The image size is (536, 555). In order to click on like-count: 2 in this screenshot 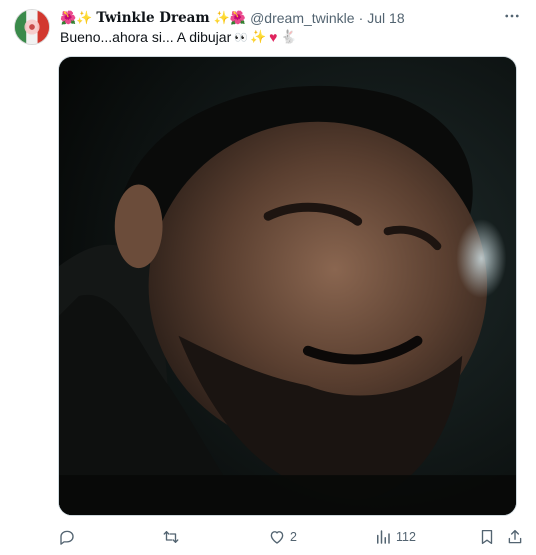, I will do `click(293, 537)`.